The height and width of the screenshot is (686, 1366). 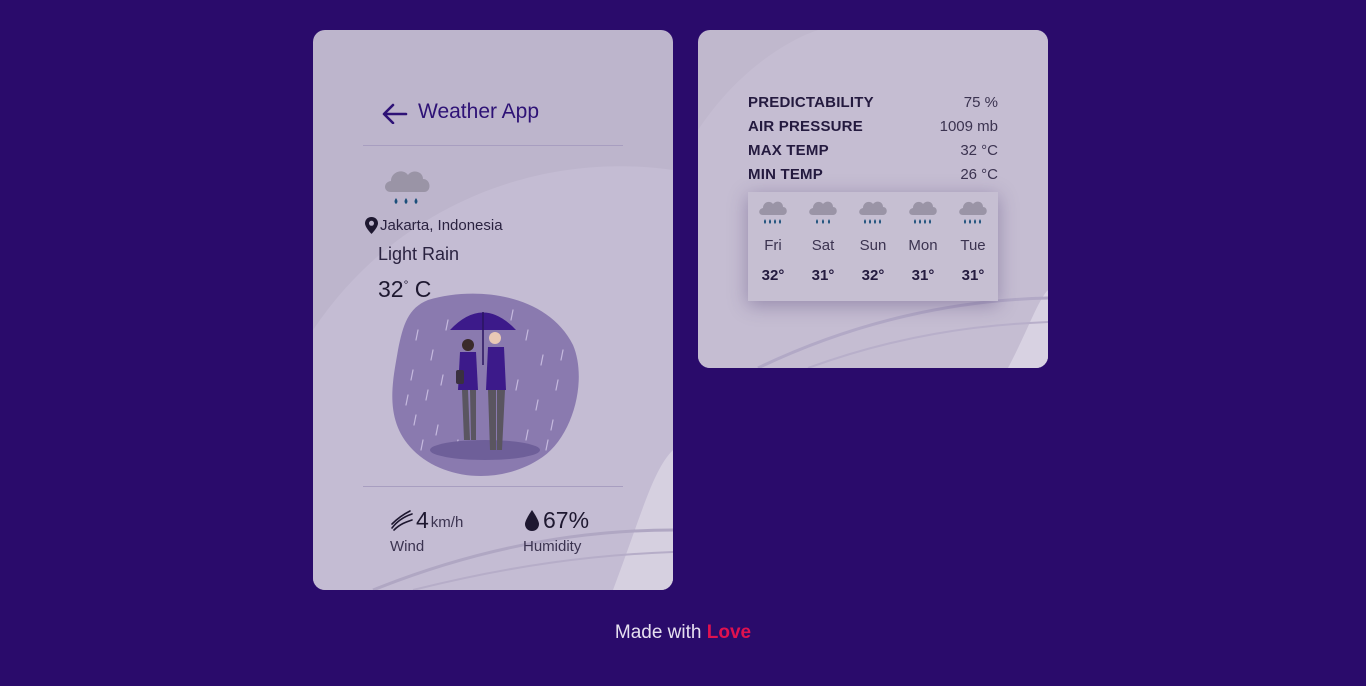 What do you see at coordinates (823, 212) in the screenshot?
I see `light-rain-cloud-icon` at bounding box center [823, 212].